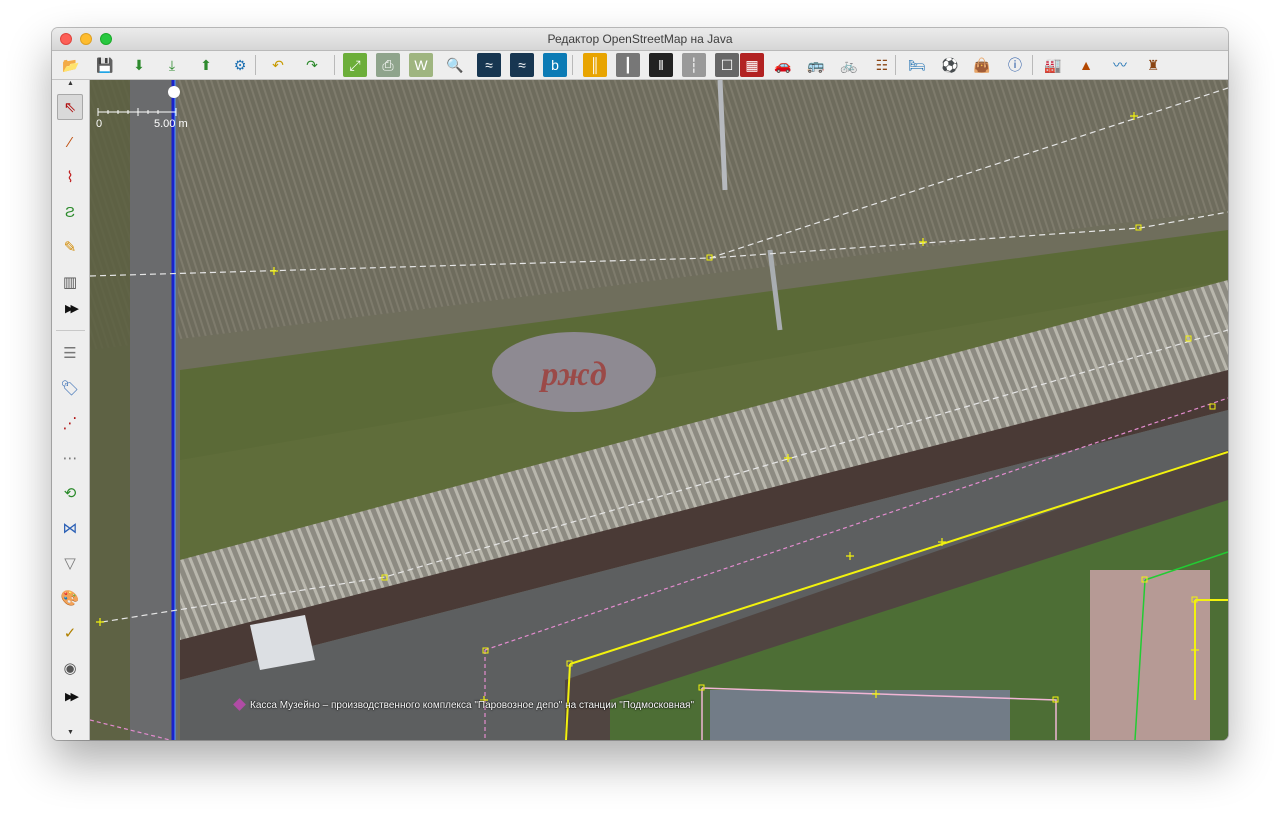 The image size is (1280, 813). Describe the element at coordinates (752, 65) in the screenshot. I see `wall-icon: ▦` at that location.